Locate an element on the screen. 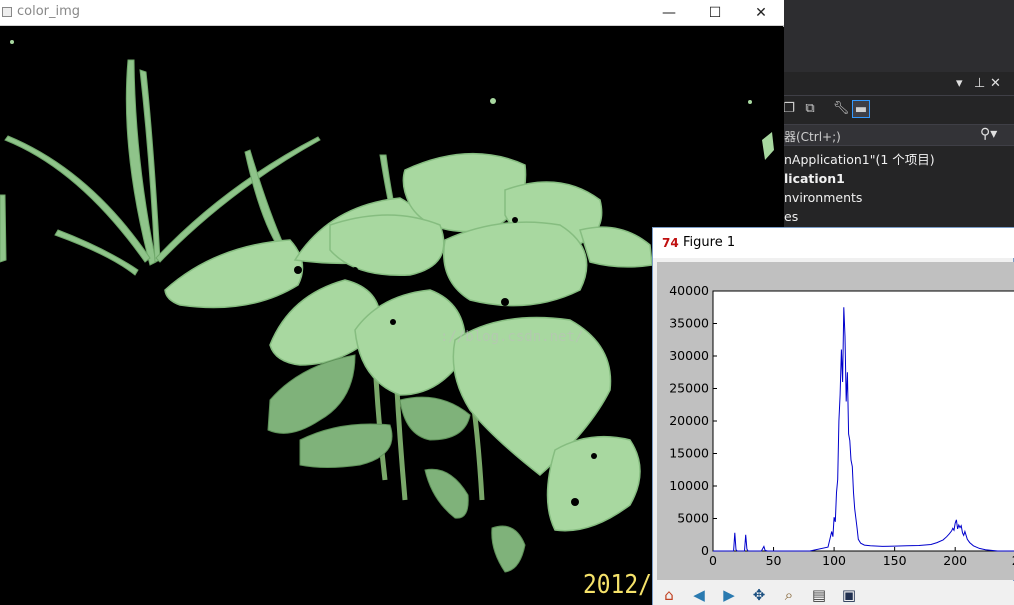 This screenshot has width=1014, height=605. back-arrow-icon: ◀ is located at coordinates (699, 594).